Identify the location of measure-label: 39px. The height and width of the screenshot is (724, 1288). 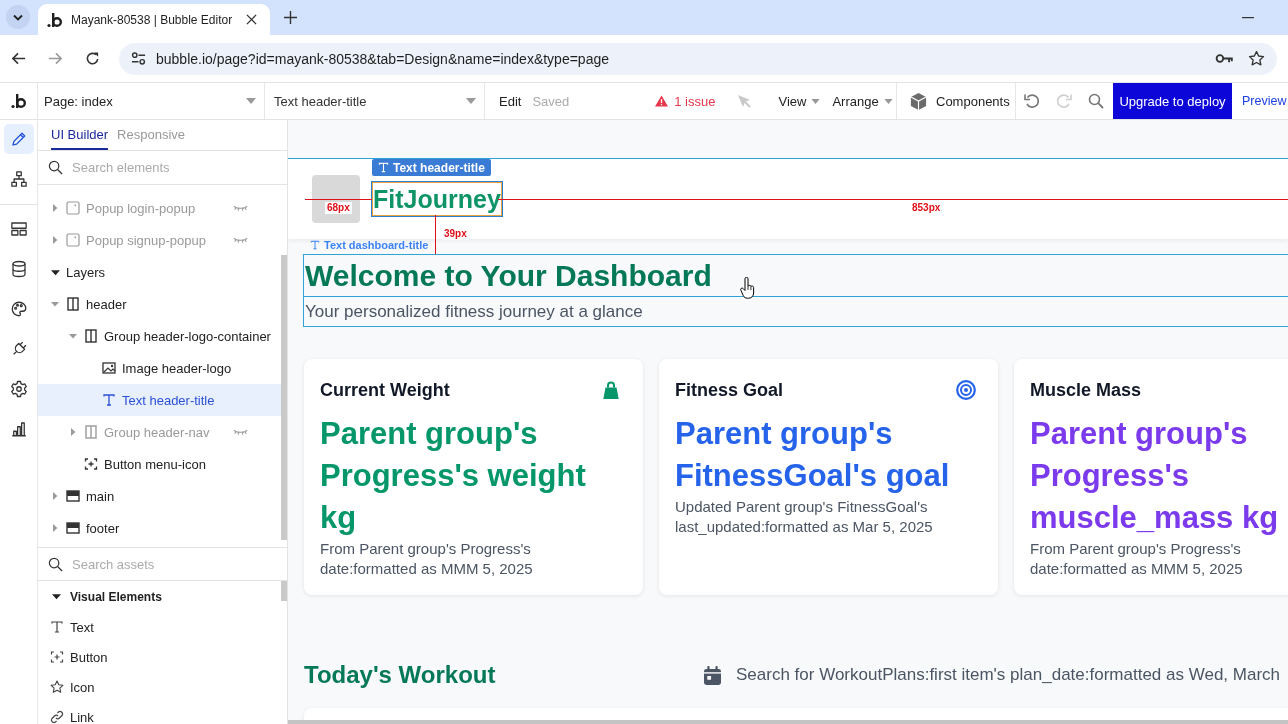
(455, 234).